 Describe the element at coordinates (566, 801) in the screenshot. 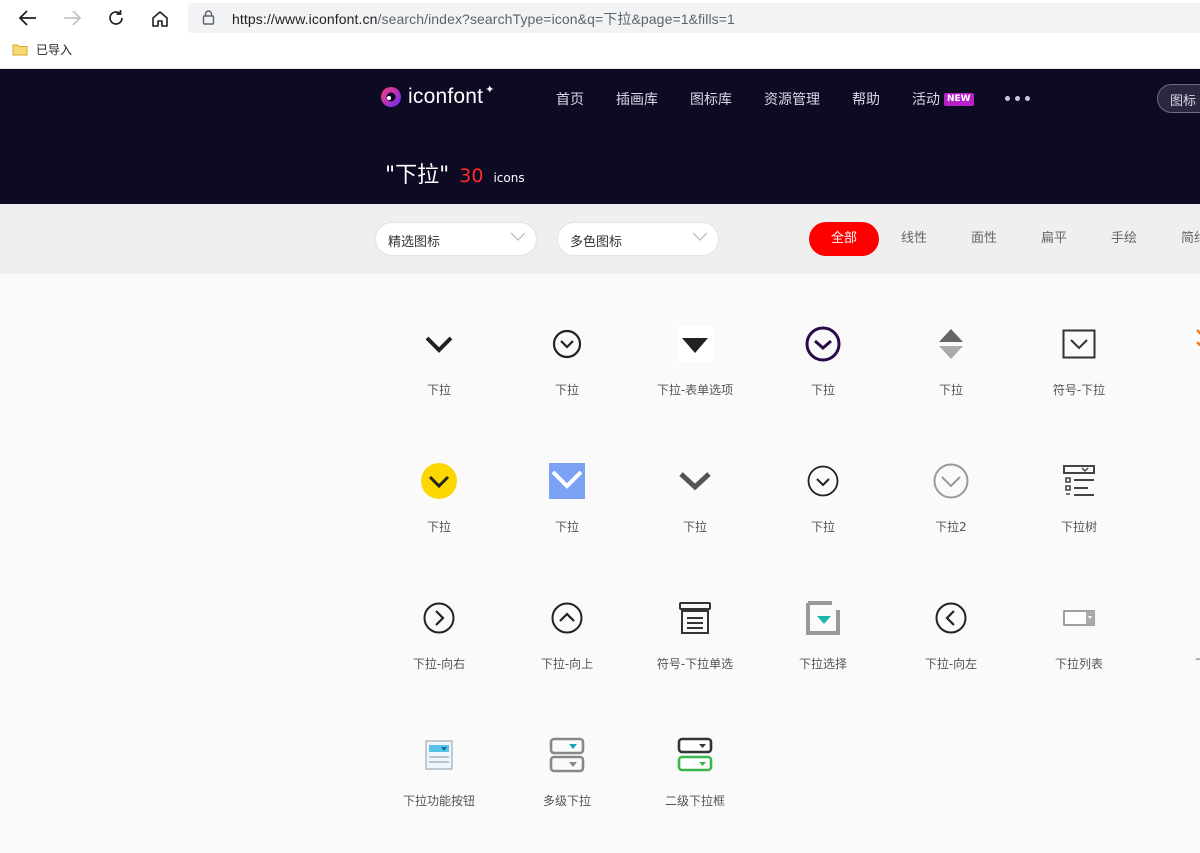

I see `icon-label: 多级下拉` at that location.